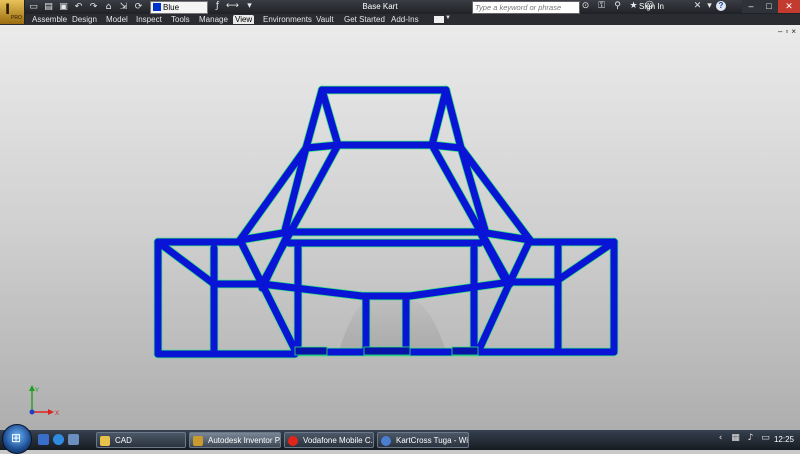 The width and height of the screenshot is (800, 454). I want to click on search-input, so click(525, 7).